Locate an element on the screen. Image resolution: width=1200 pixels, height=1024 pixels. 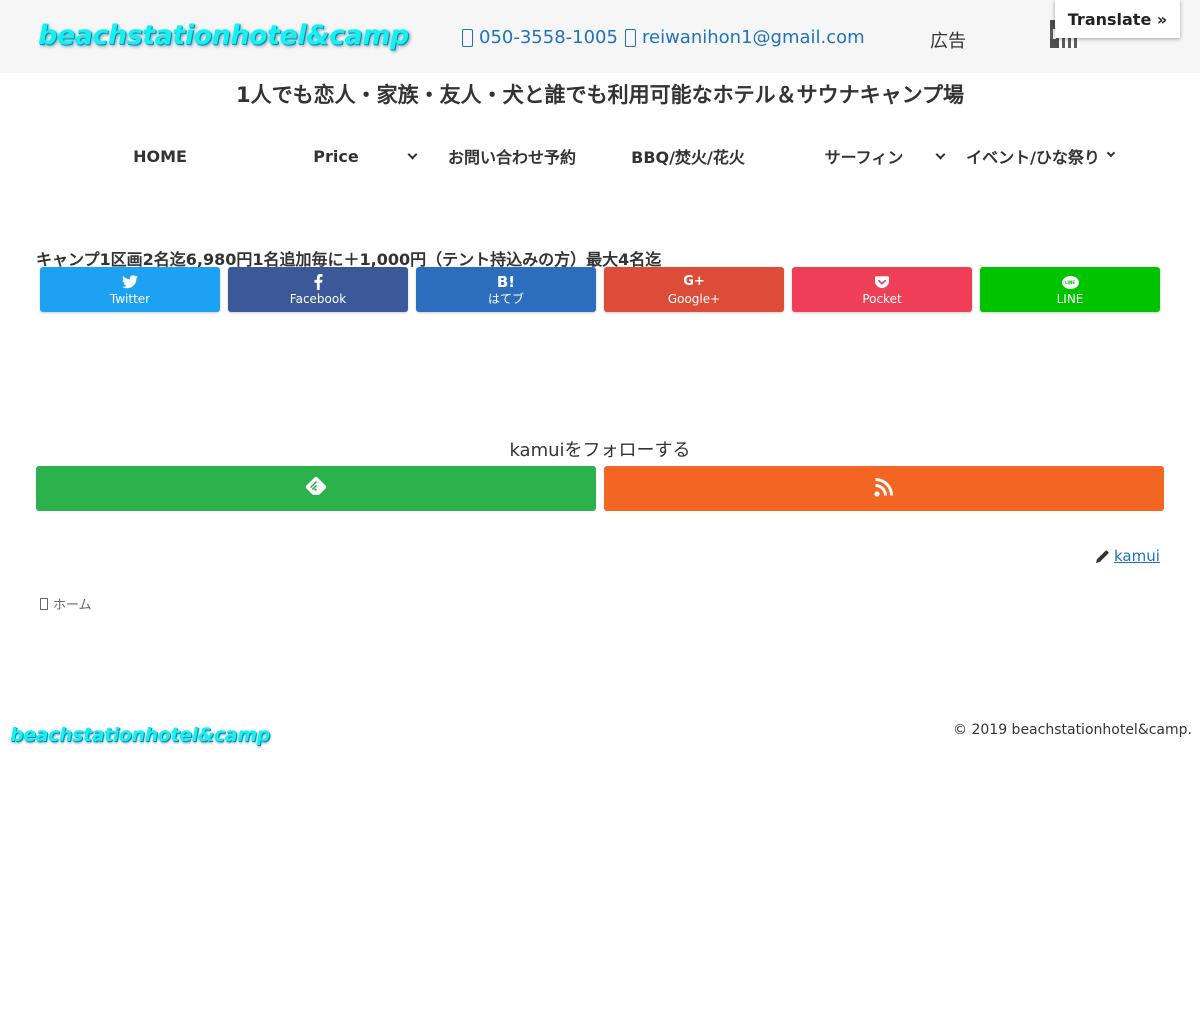
nav-item-label: HOME is located at coordinates (160, 156).